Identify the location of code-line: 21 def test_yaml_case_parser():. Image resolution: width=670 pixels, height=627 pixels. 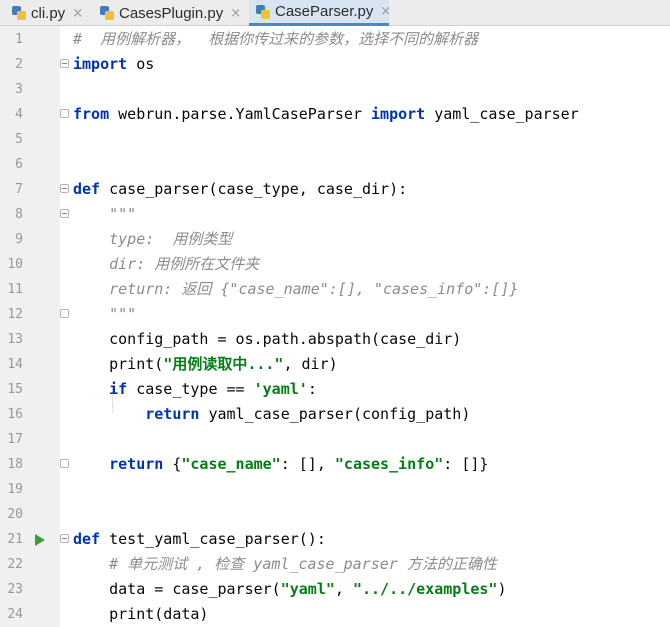
(335, 539).